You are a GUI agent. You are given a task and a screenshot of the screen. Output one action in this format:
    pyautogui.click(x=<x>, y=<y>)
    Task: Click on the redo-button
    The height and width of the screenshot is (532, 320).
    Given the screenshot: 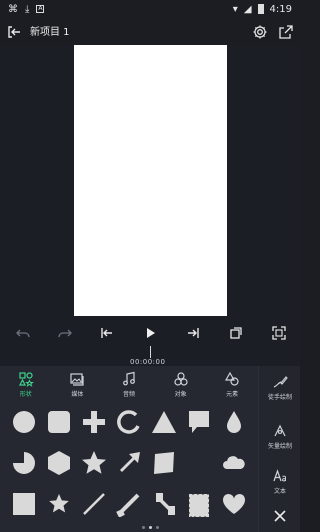 What is the action you would take?
    pyautogui.click(x=65, y=333)
    